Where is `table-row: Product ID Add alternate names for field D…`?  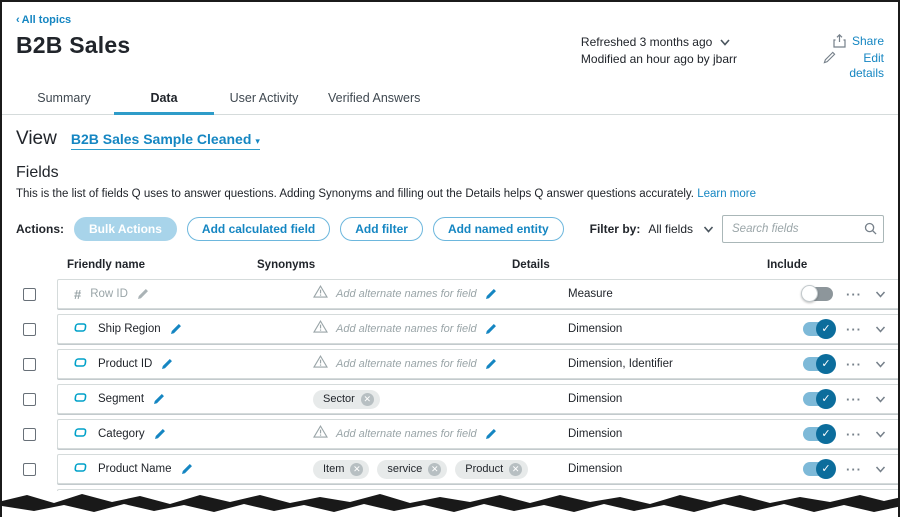 table-row: Product ID Add alternate names for field D… is located at coordinates (450, 364).